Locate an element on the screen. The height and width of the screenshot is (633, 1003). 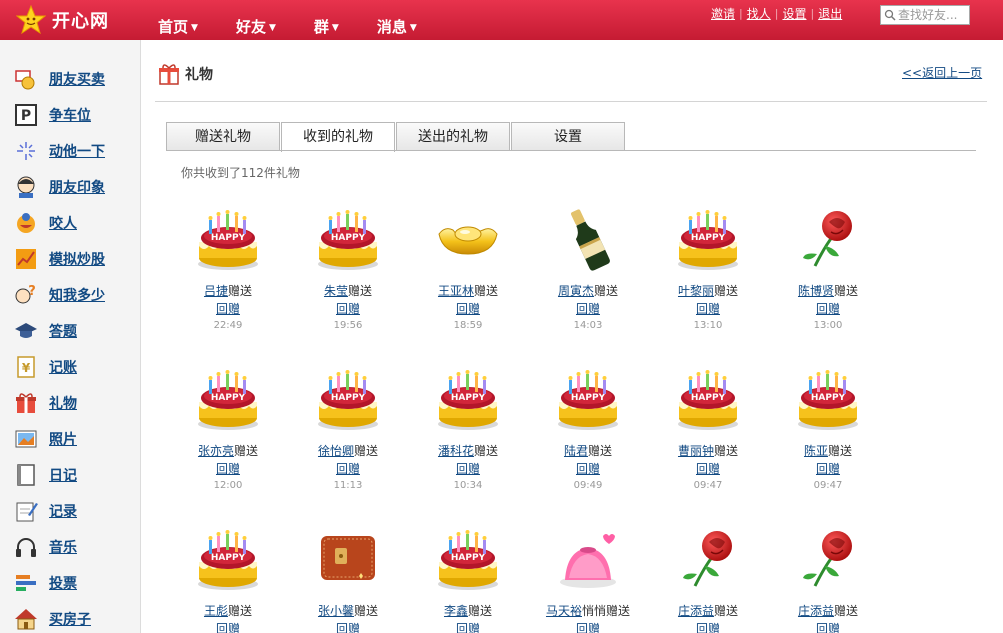
gift-item: 徐怡卿赠送 回赠 11:13 is located at coordinates (348, 430).